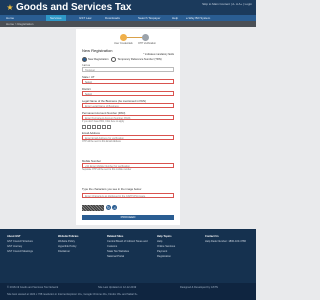 Image resolution: width=320 pixels, height=300 pixels. I want to click on captcha-image, so click(93, 208).